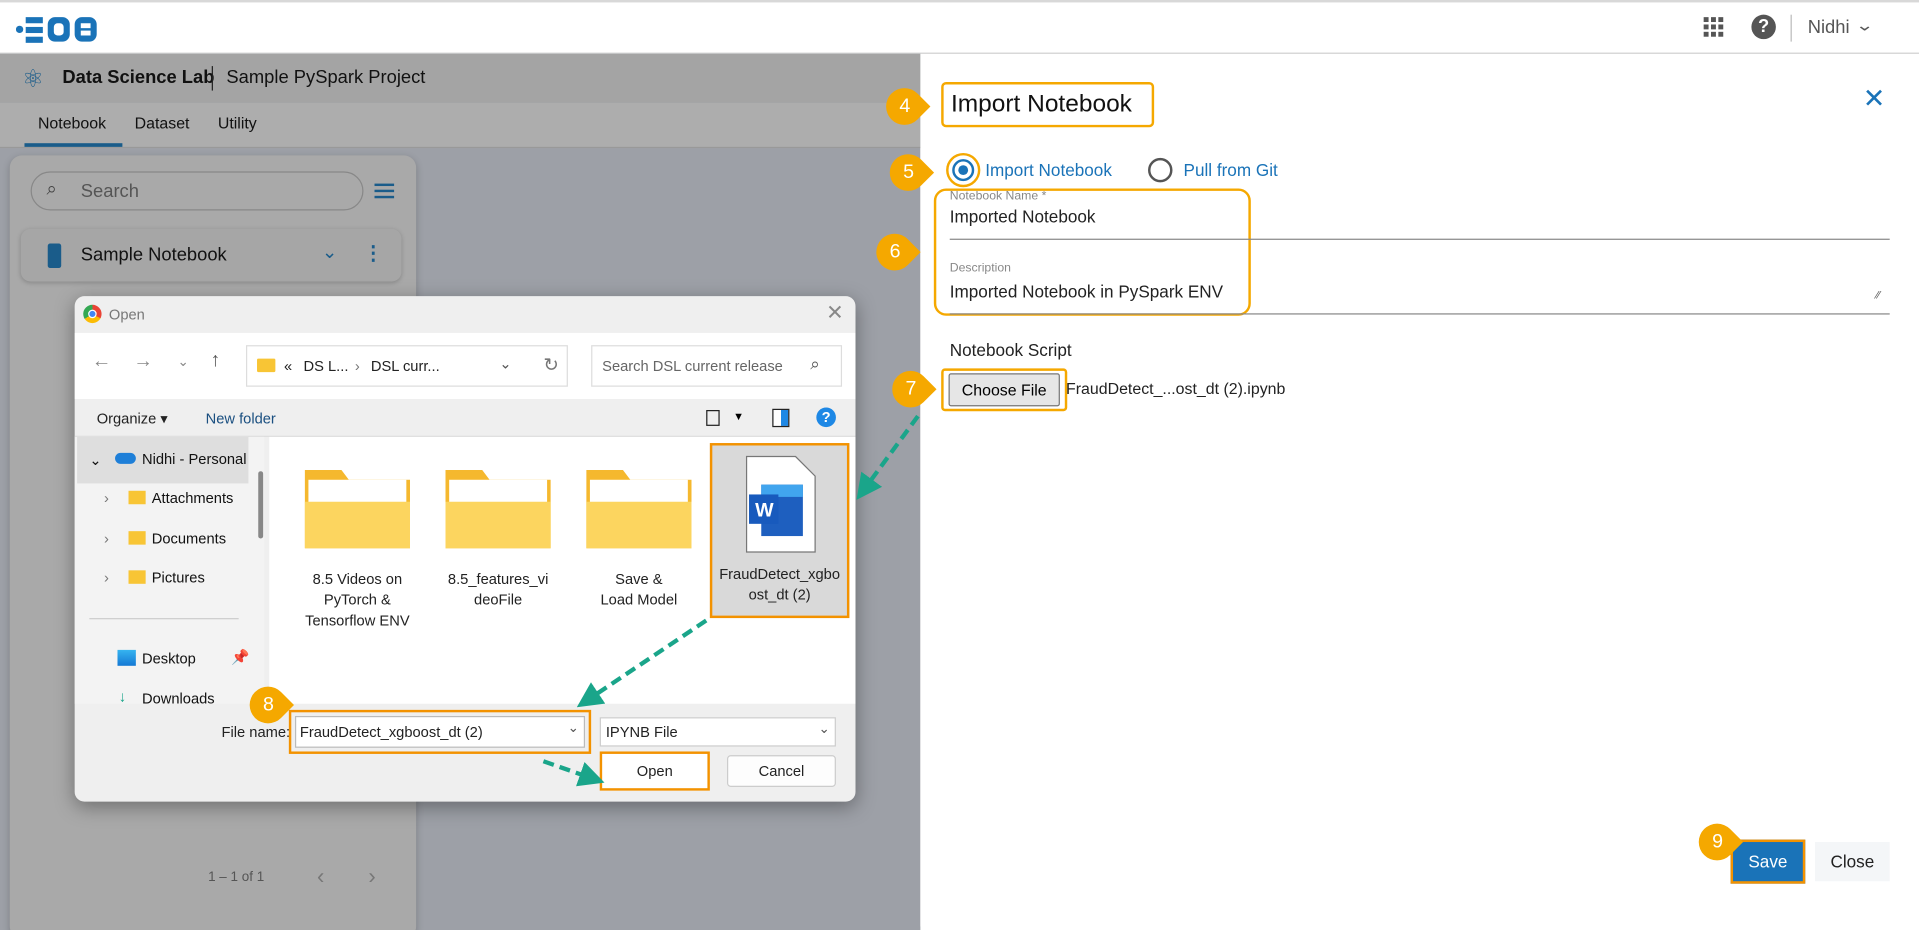  Describe the element at coordinates (573, 773) in the screenshot. I see `arrow-to-open` at that location.